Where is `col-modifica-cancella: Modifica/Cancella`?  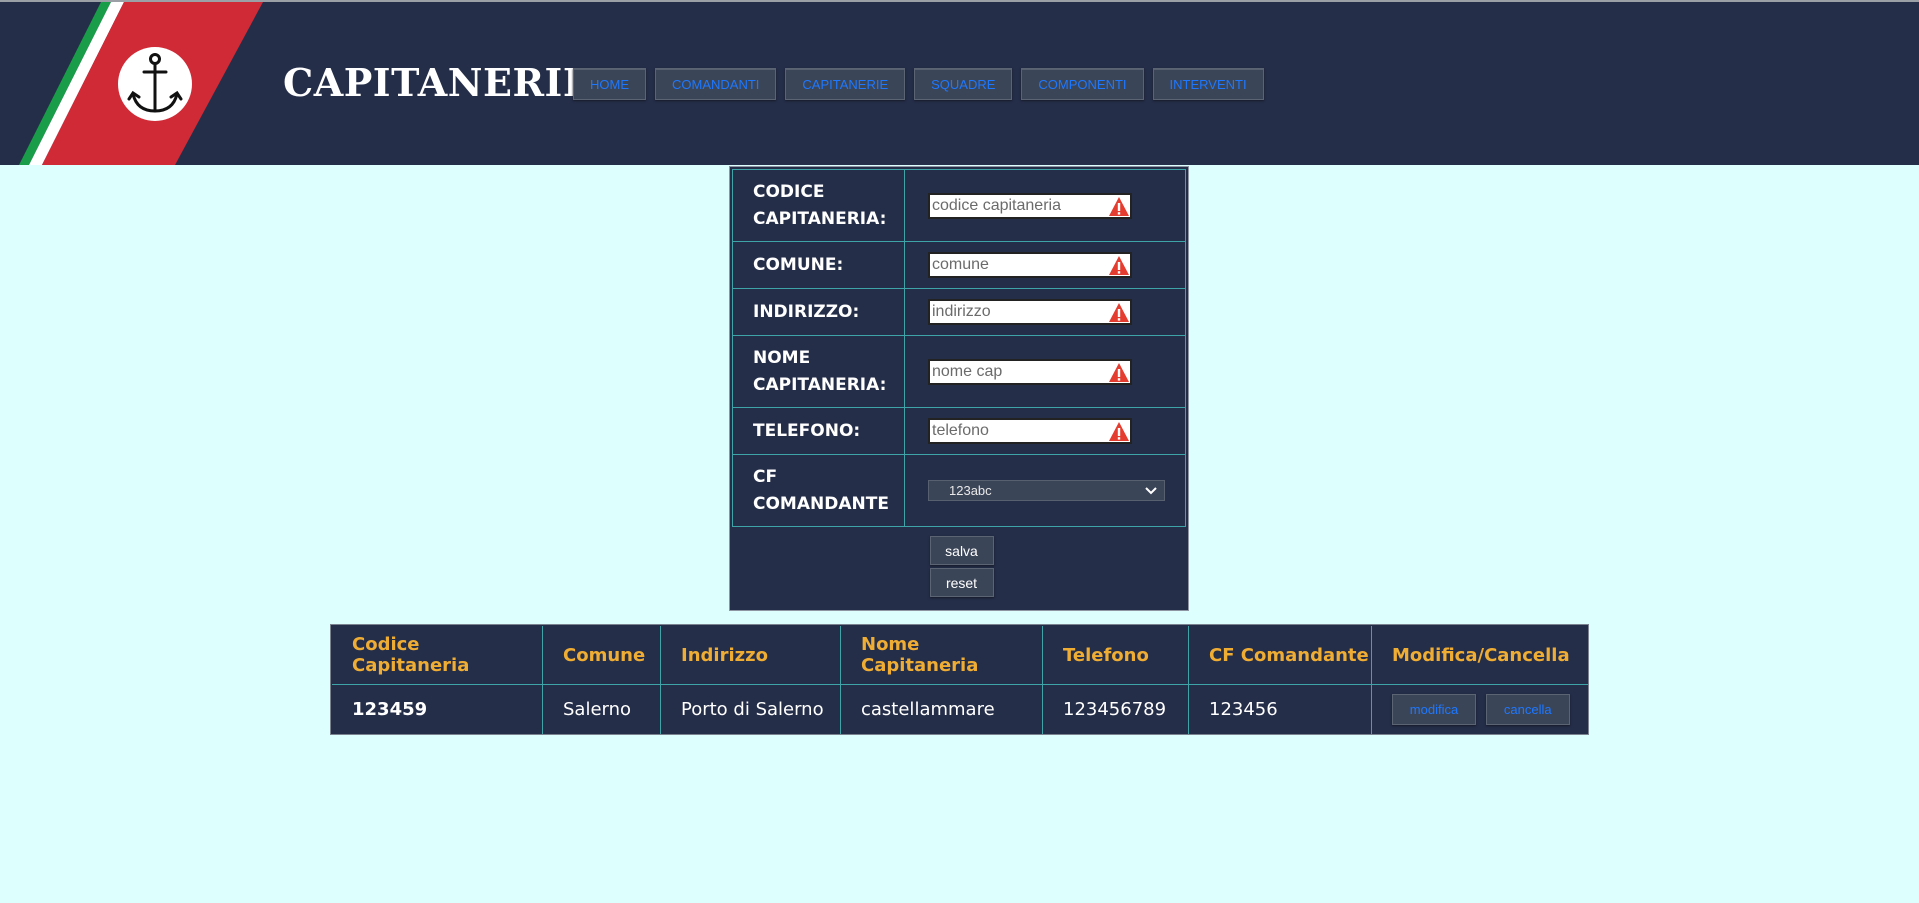
col-modifica-cancella: Modifica/Cancella is located at coordinates (1479, 655).